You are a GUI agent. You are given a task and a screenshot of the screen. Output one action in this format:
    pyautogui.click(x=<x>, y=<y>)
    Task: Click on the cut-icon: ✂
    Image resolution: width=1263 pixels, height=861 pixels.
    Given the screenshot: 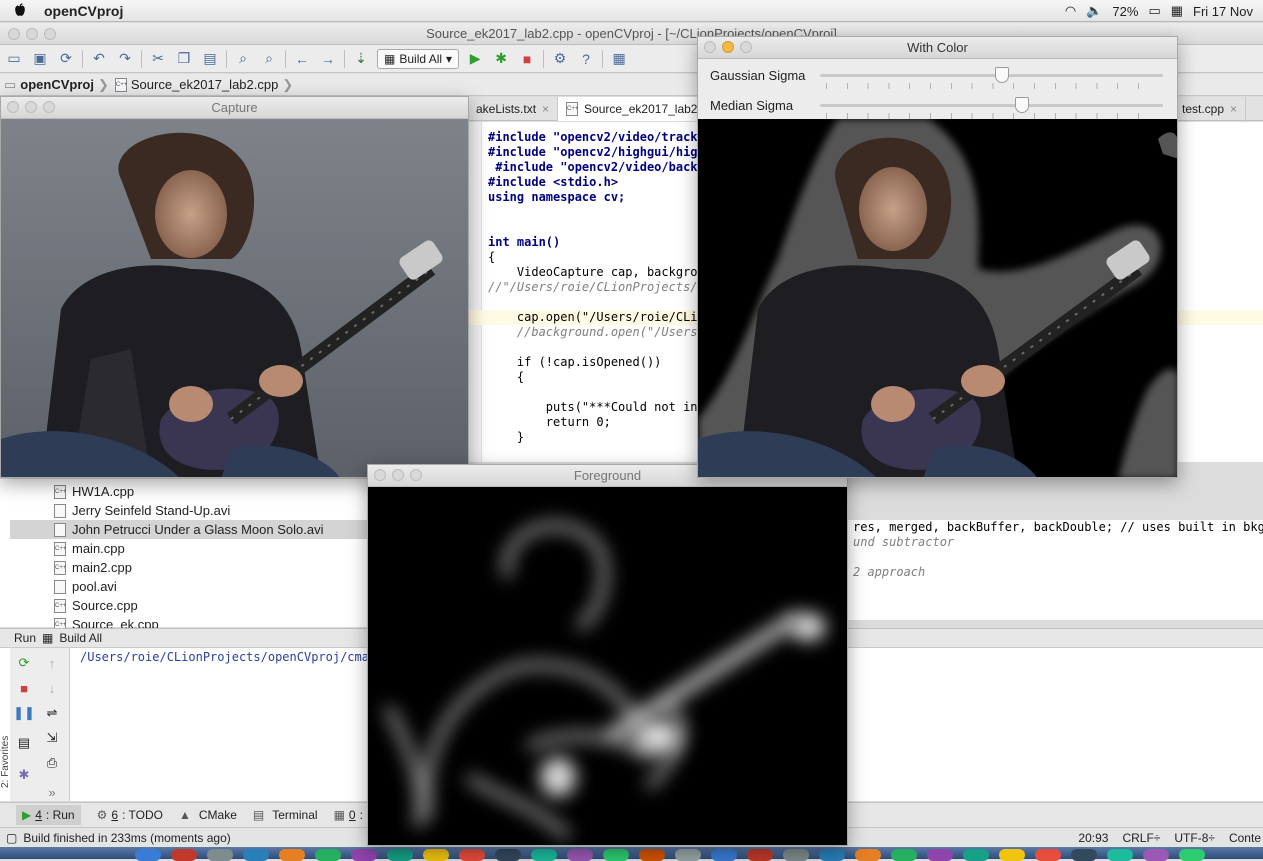 What is the action you would take?
    pyautogui.click(x=158, y=59)
    